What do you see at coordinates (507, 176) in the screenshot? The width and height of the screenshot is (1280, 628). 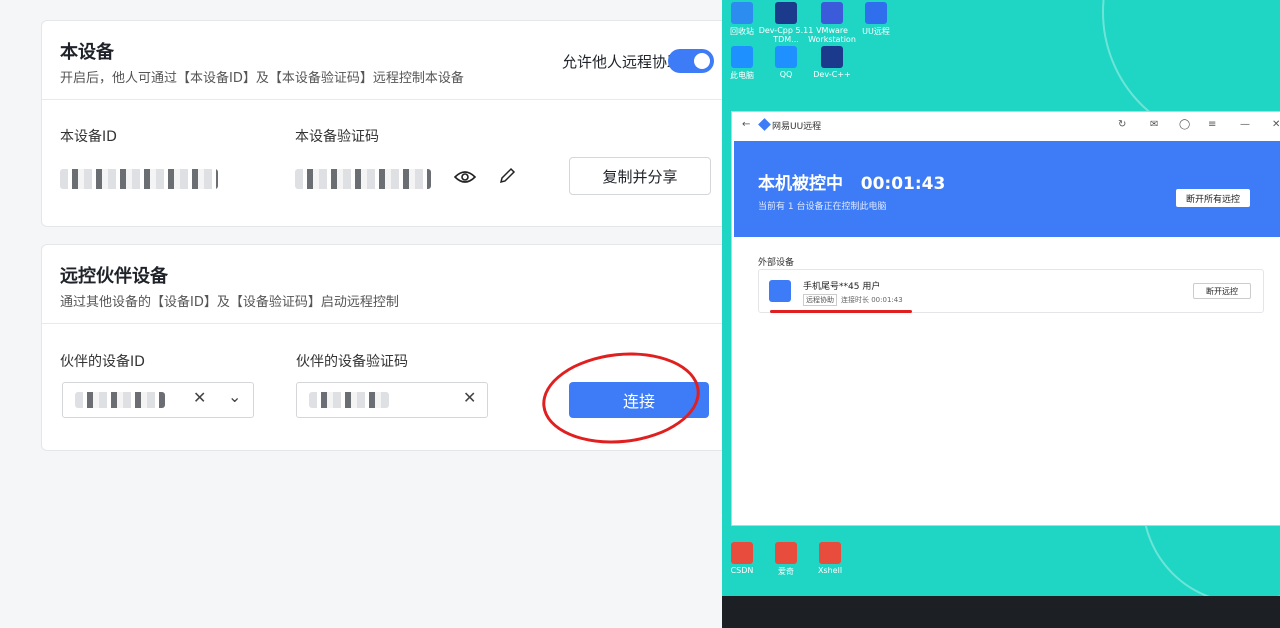 I see `edit-code-pencil-icon` at bounding box center [507, 176].